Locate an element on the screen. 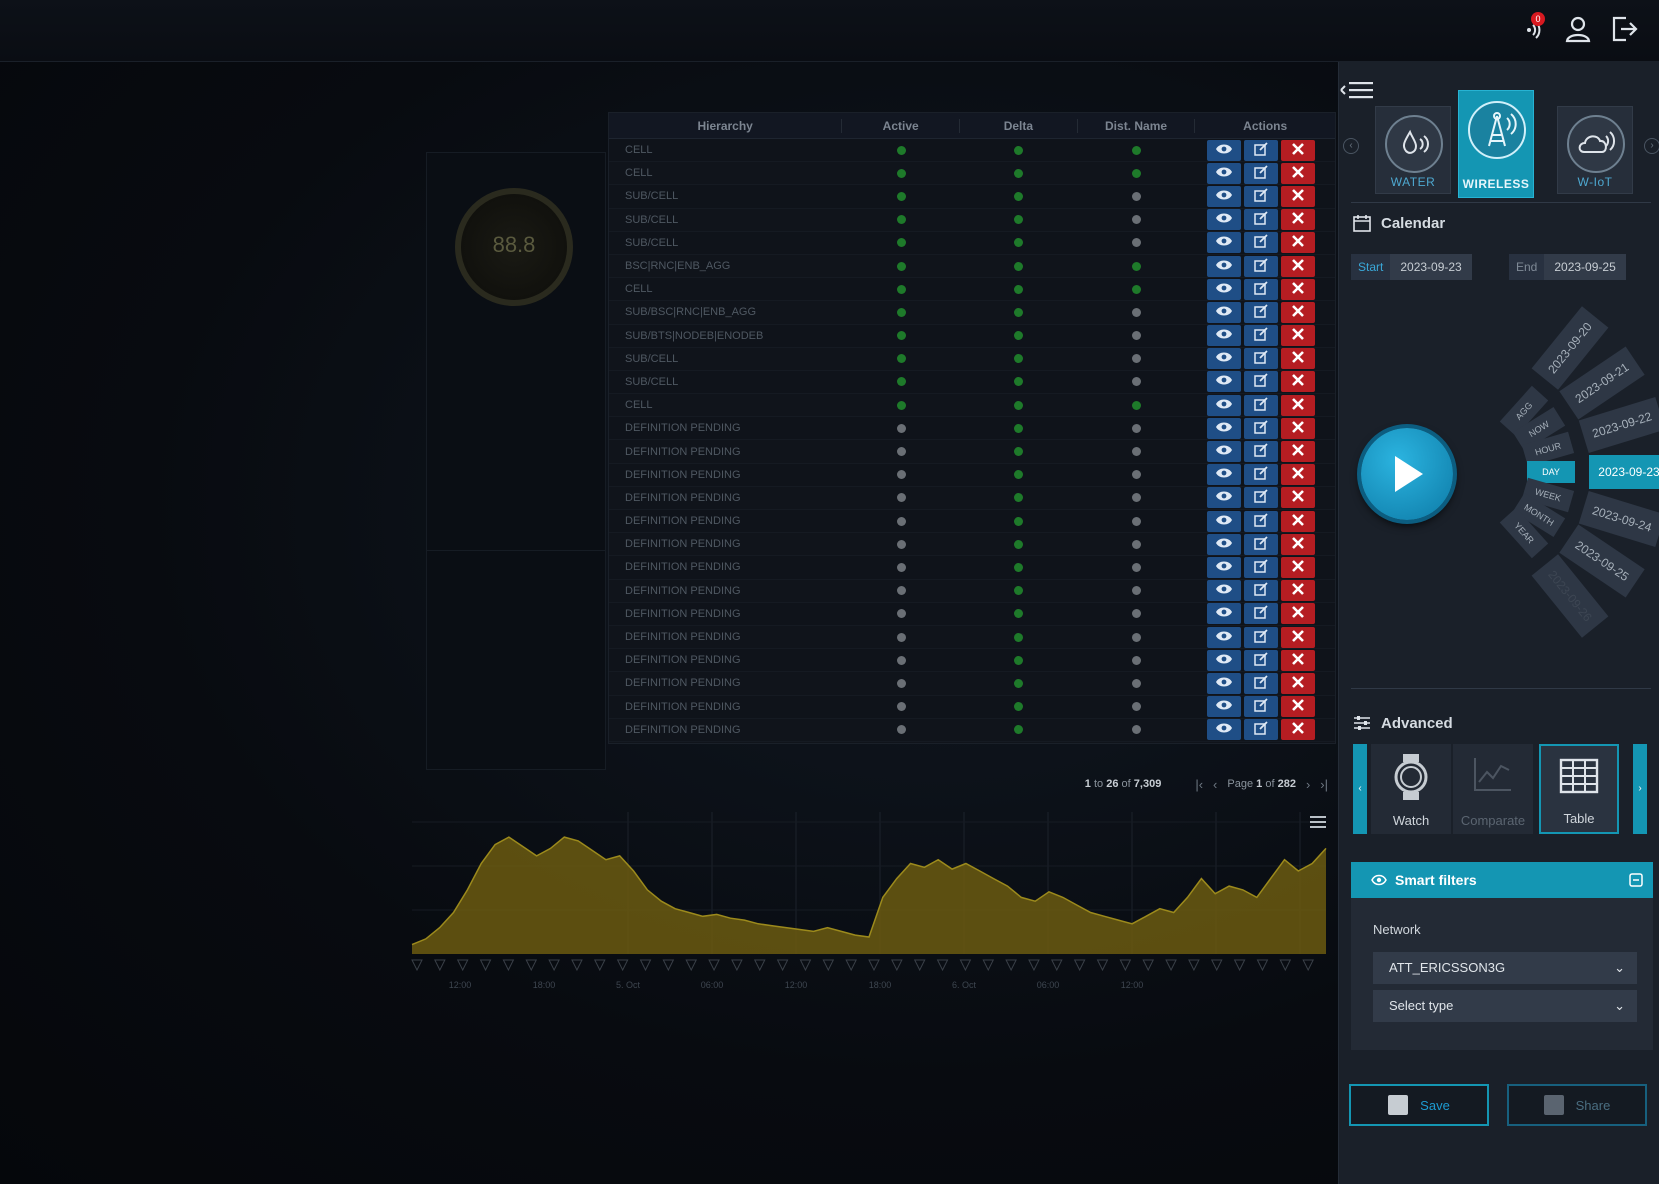  network-select: ATT_ERICSSON3G ⌄ is located at coordinates (1505, 968).